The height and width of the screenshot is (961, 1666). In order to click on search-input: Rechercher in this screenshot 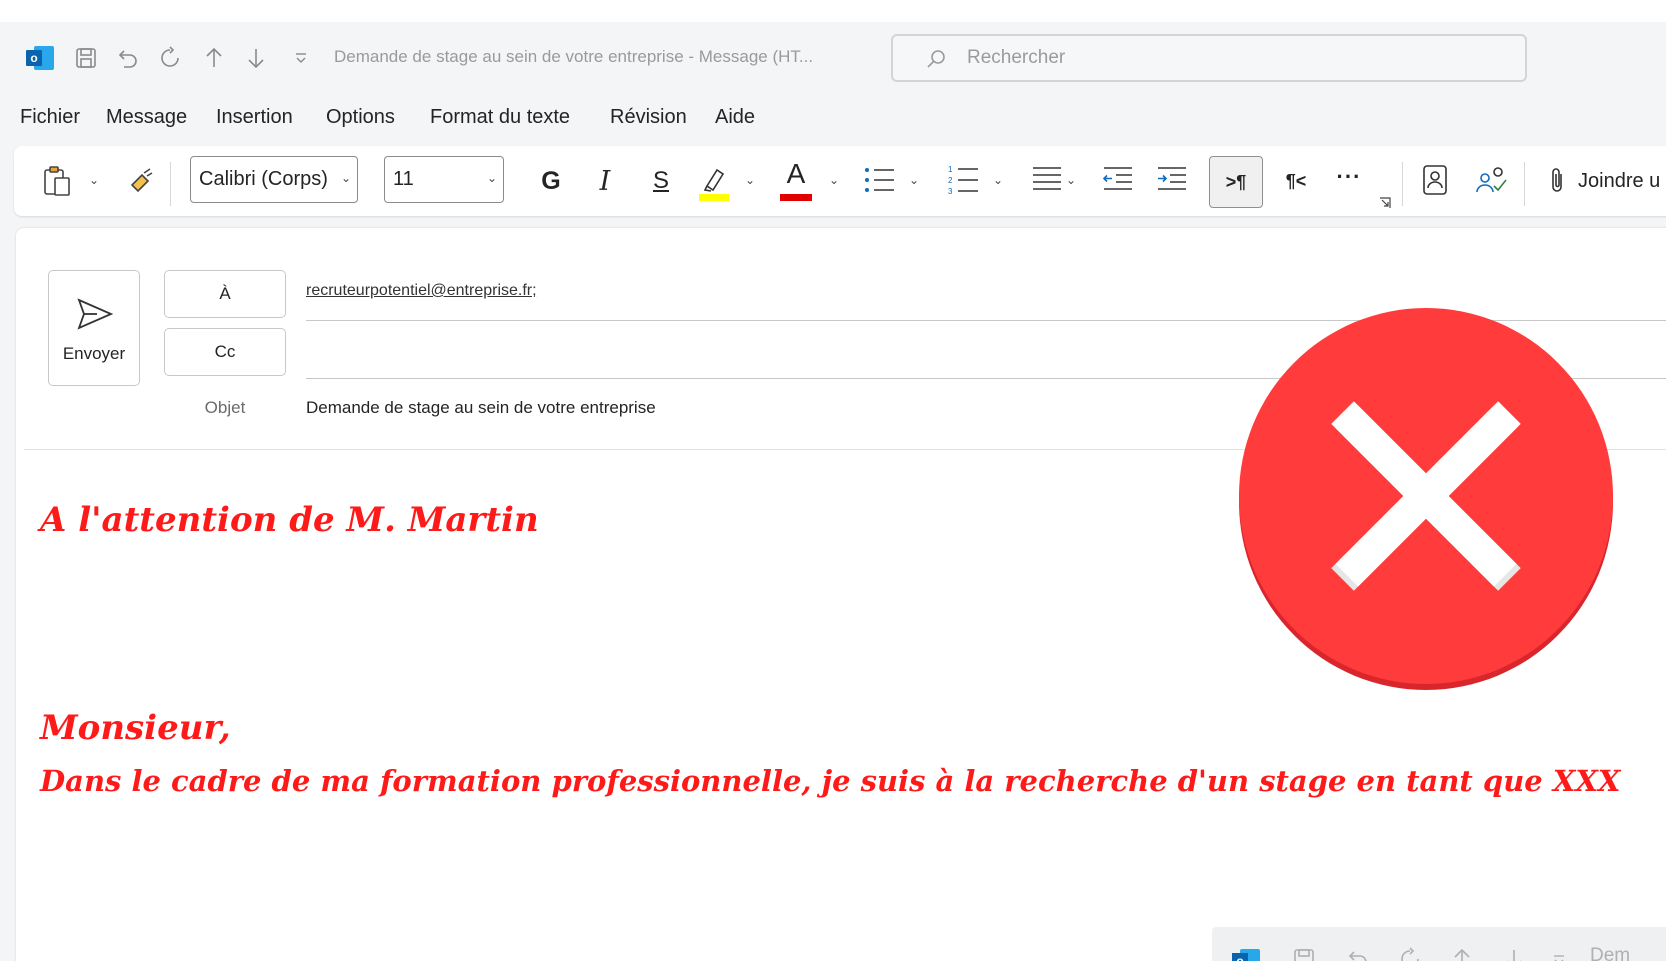, I will do `click(1209, 58)`.